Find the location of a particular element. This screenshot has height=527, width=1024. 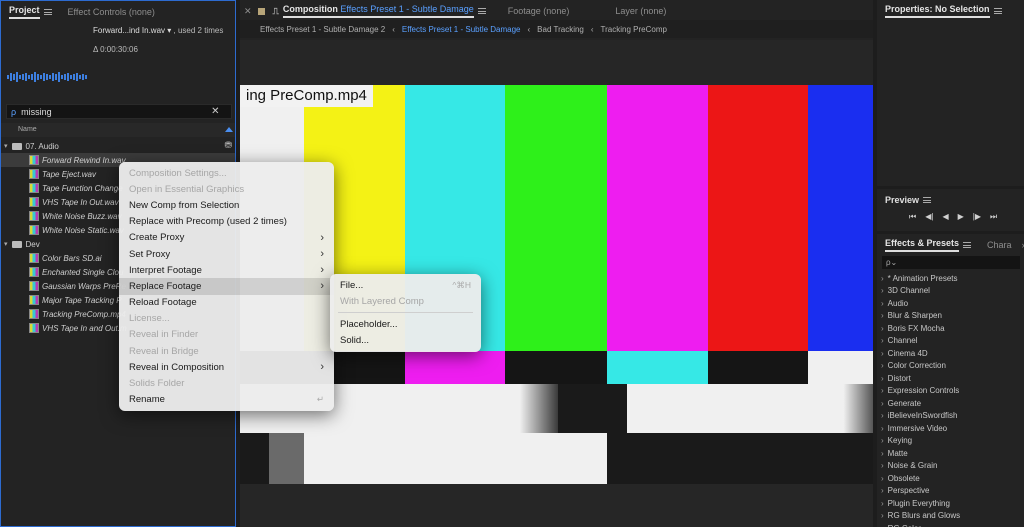

menu-item-new-comp-from-selection: New Comp from Selection is located at coordinates (226, 205).